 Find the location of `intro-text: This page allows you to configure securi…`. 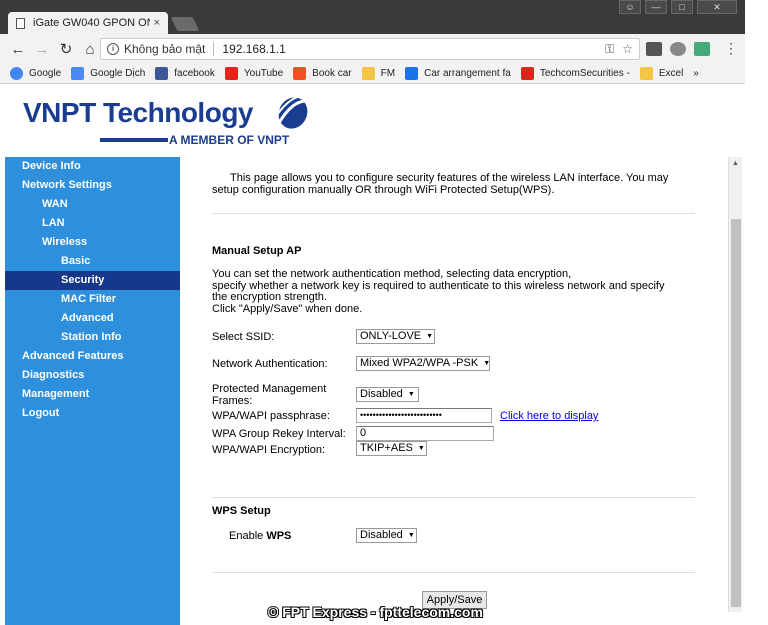

intro-text: This page allows you to configure securi… is located at coordinates (440, 184).